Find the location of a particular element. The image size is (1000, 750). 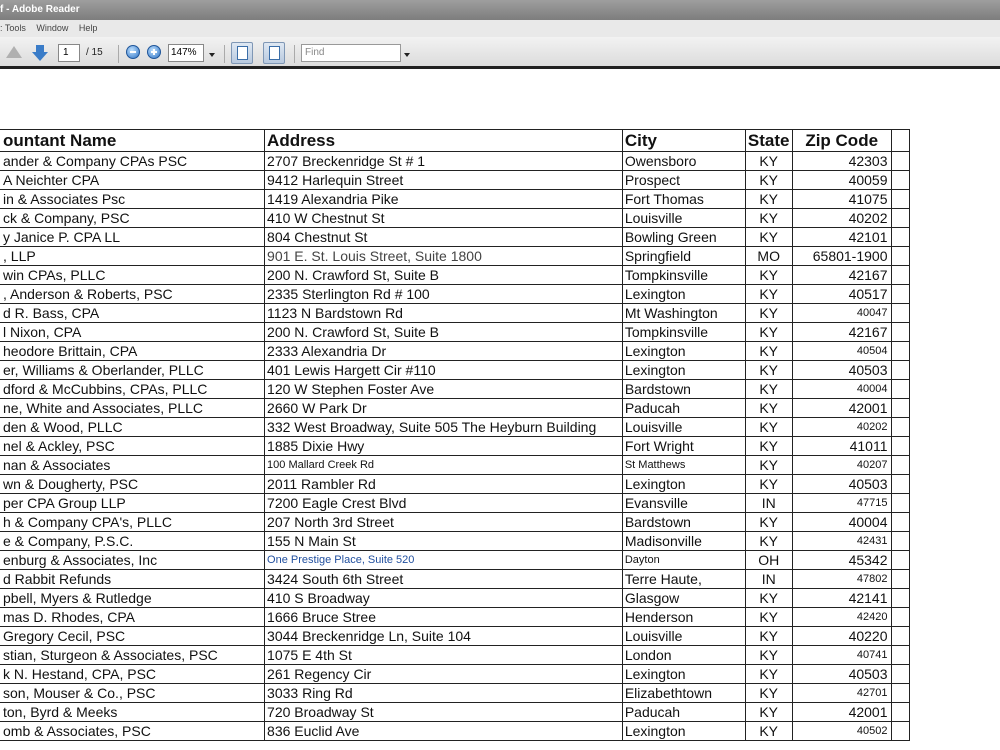

cell-zip-code: 42141 is located at coordinates (841, 598).